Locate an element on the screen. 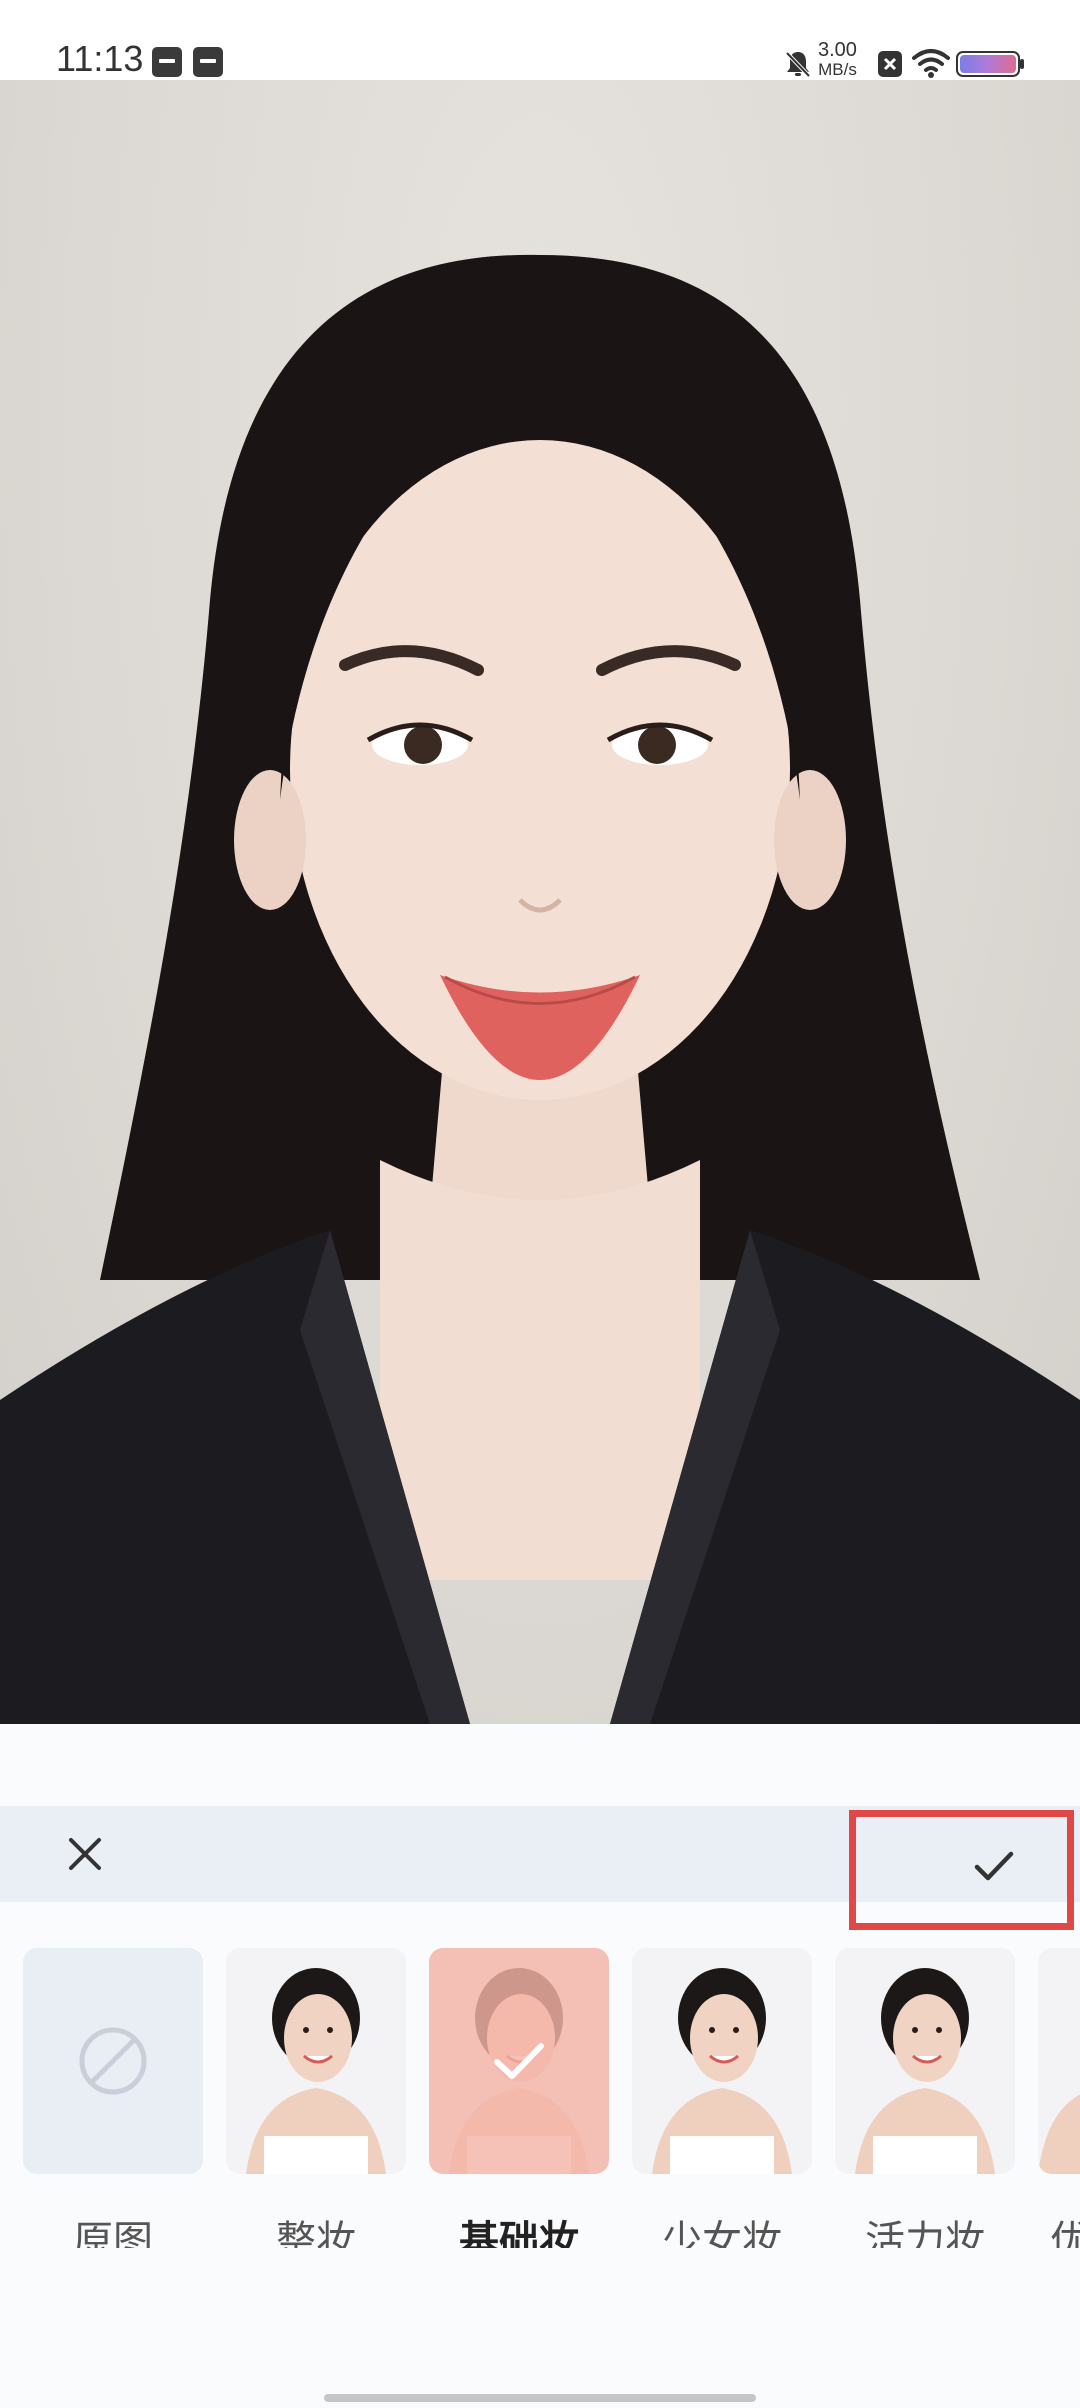  sim-x-icon is located at coordinates (890, 64).